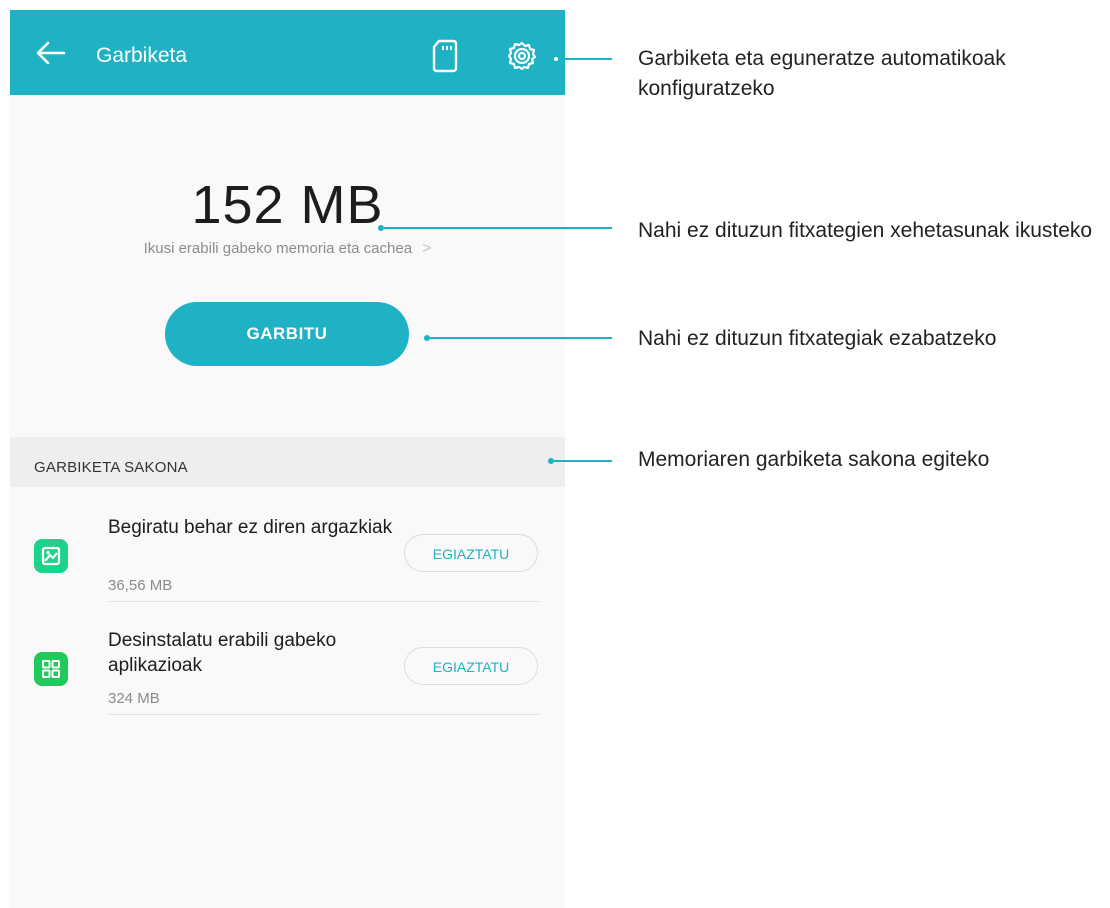 Image resolution: width=1110 pixels, height=908 pixels. What do you see at coordinates (250, 527) in the screenshot?
I see `item-title: Begiratu behar ez diren argazkiak` at bounding box center [250, 527].